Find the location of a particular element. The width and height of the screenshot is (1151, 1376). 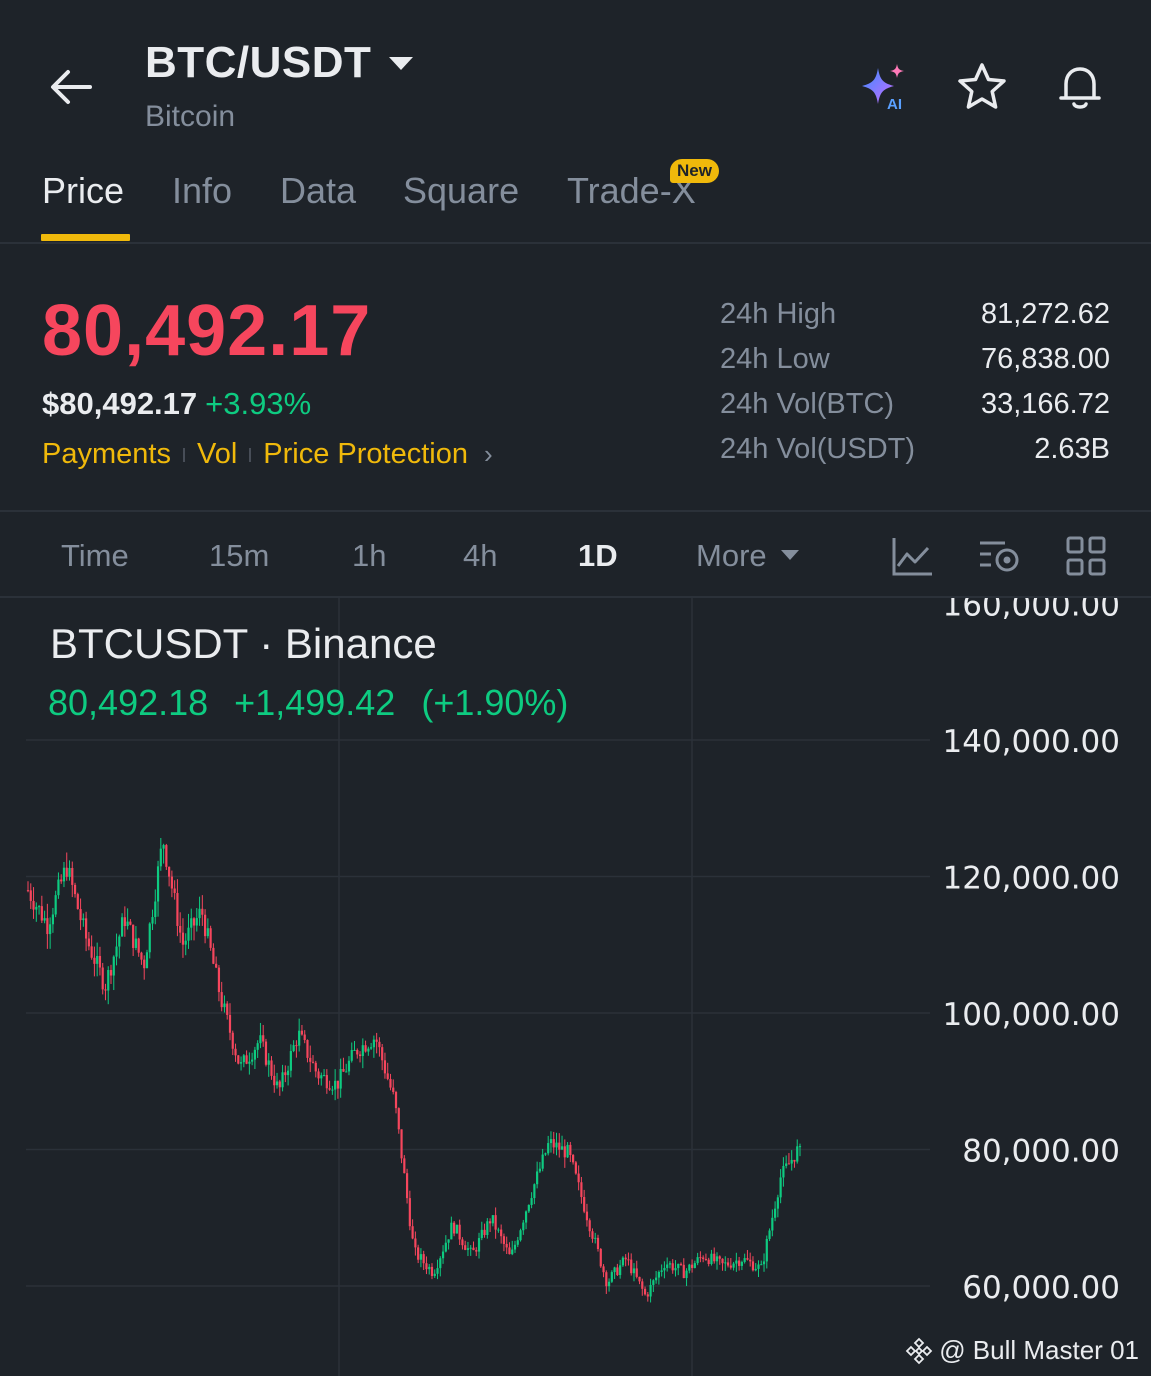

interval-time: Time is located at coordinates (95, 556).